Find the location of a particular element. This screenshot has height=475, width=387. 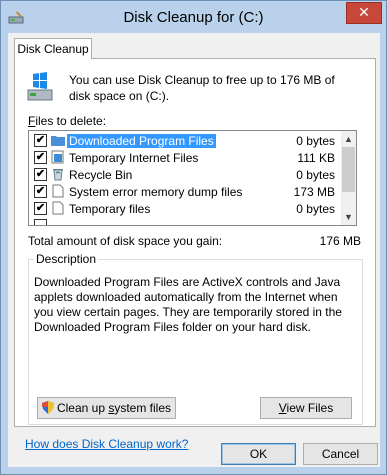

list-item-partial is located at coordinates (185, 221).